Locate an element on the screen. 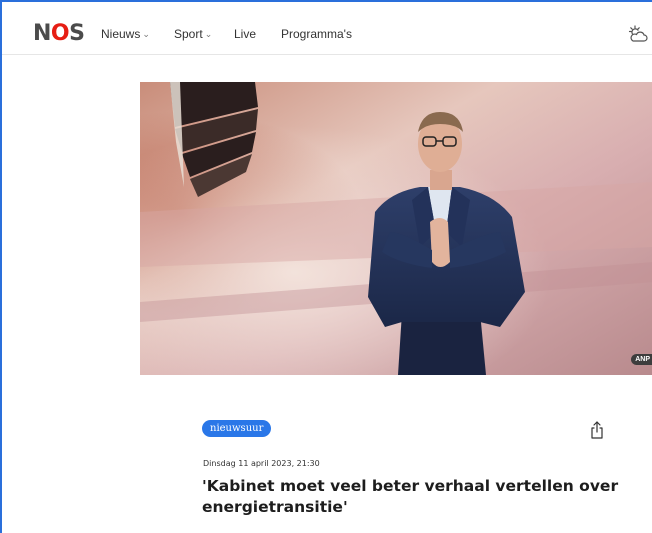 The height and width of the screenshot is (533, 652). program-tag: nieuwsuur is located at coordinates (237, 428).